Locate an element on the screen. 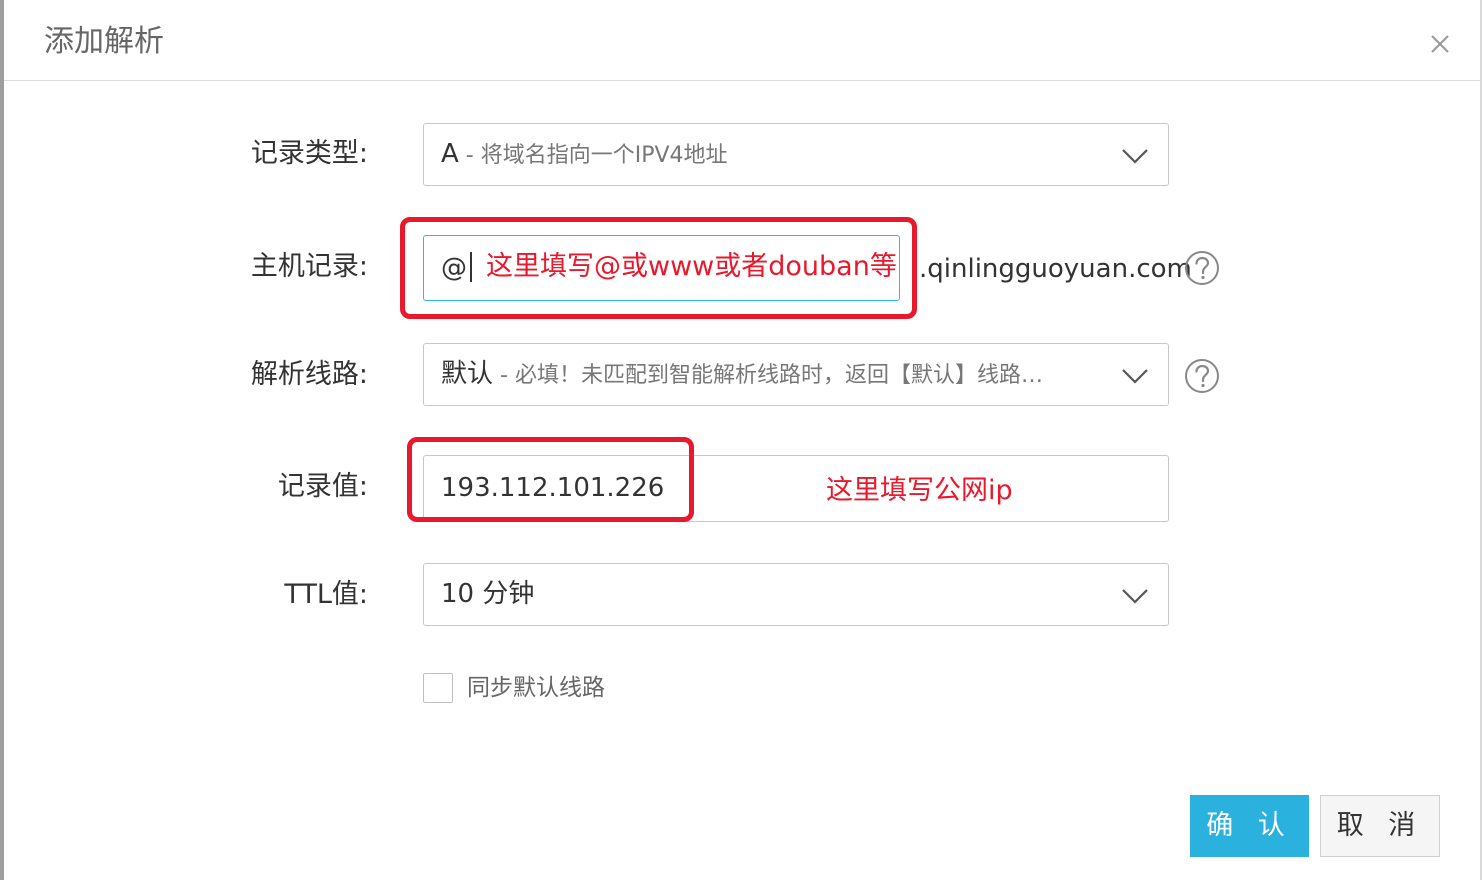  record-type-value: A is located at coordinates (450, 154).